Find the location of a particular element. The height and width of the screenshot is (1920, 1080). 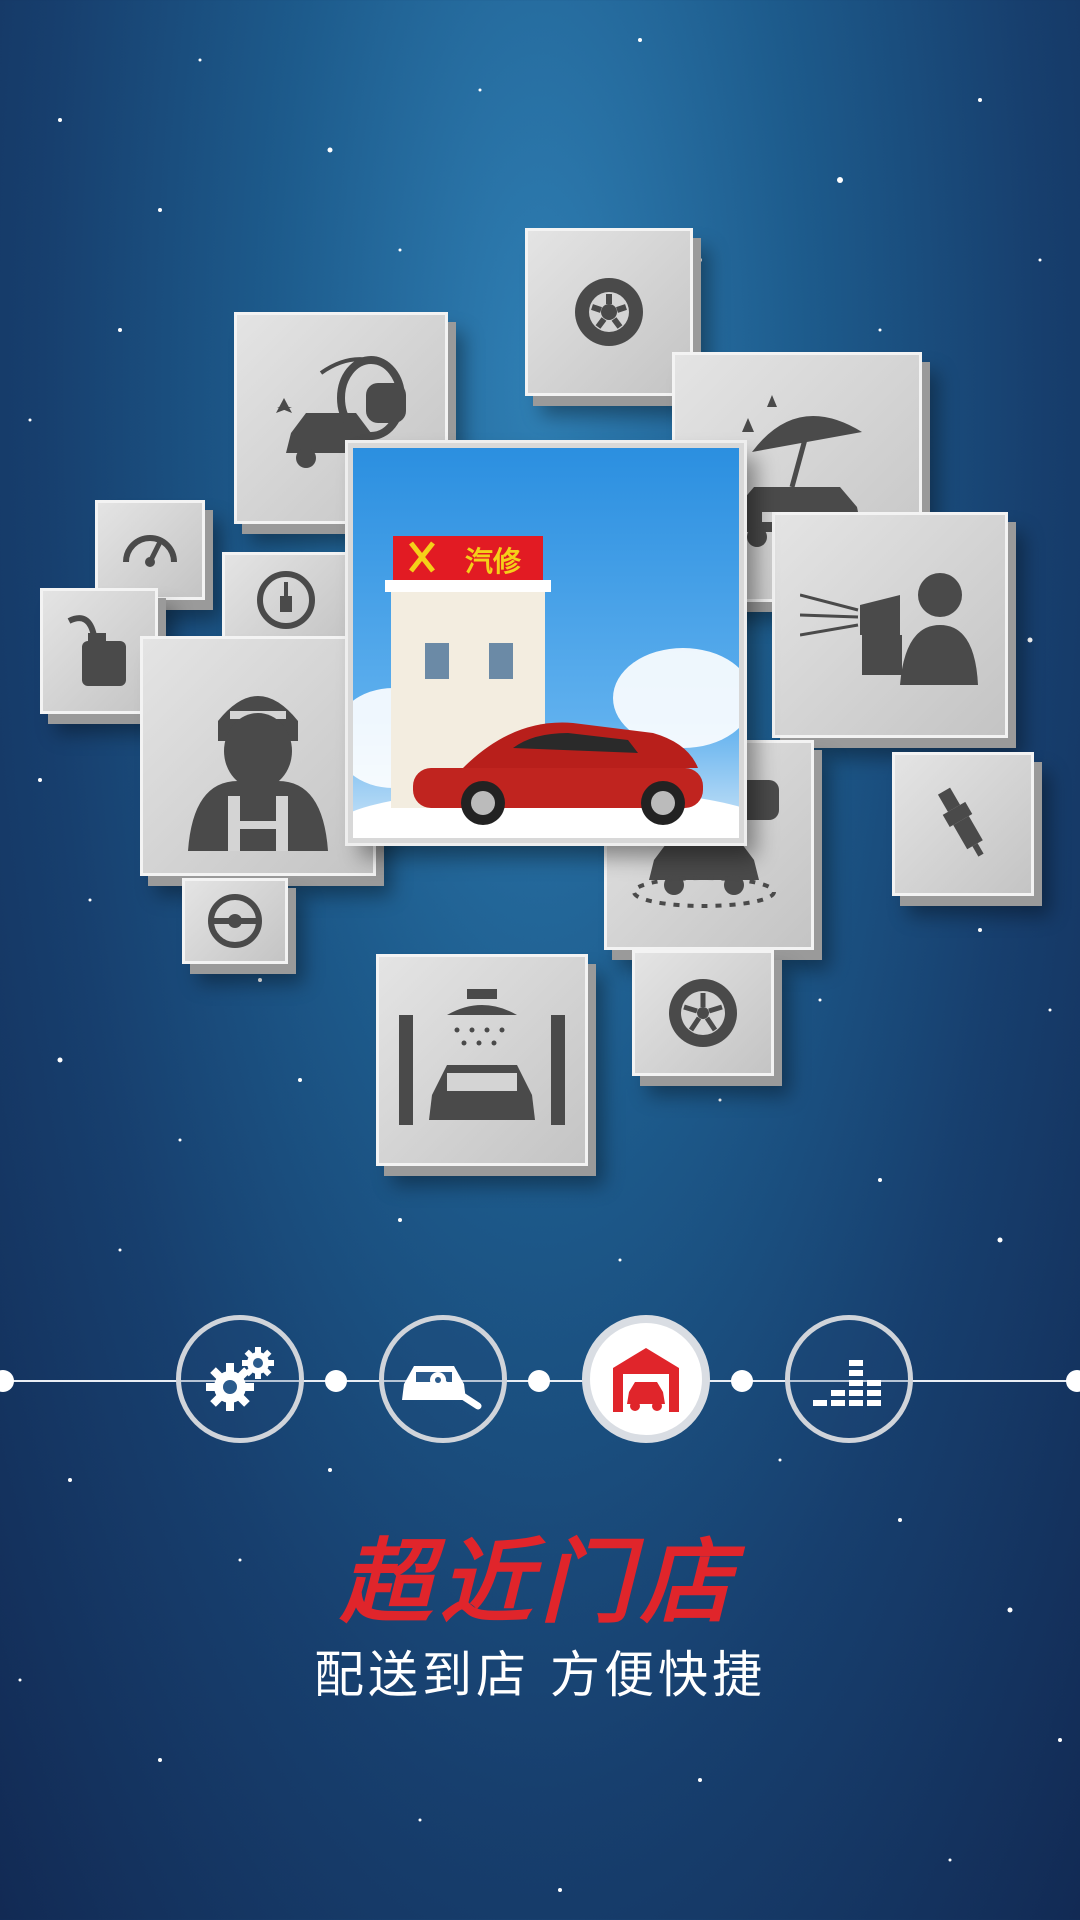

tile-top-tire is located at coordinates (609, 312).